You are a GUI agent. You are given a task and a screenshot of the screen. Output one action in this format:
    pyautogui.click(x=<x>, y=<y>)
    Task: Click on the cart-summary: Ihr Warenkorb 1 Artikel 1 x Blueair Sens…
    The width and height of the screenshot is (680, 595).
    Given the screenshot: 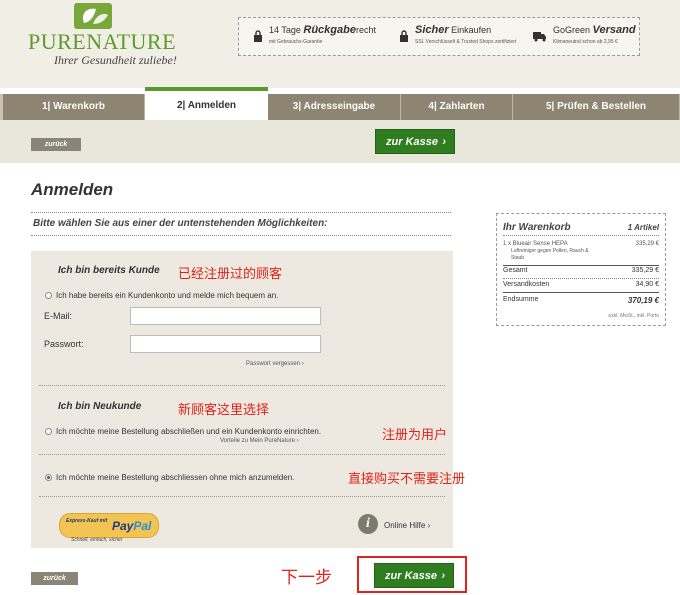 What is the action you would take?
    pyautogui.click(x=581, y=269)
    